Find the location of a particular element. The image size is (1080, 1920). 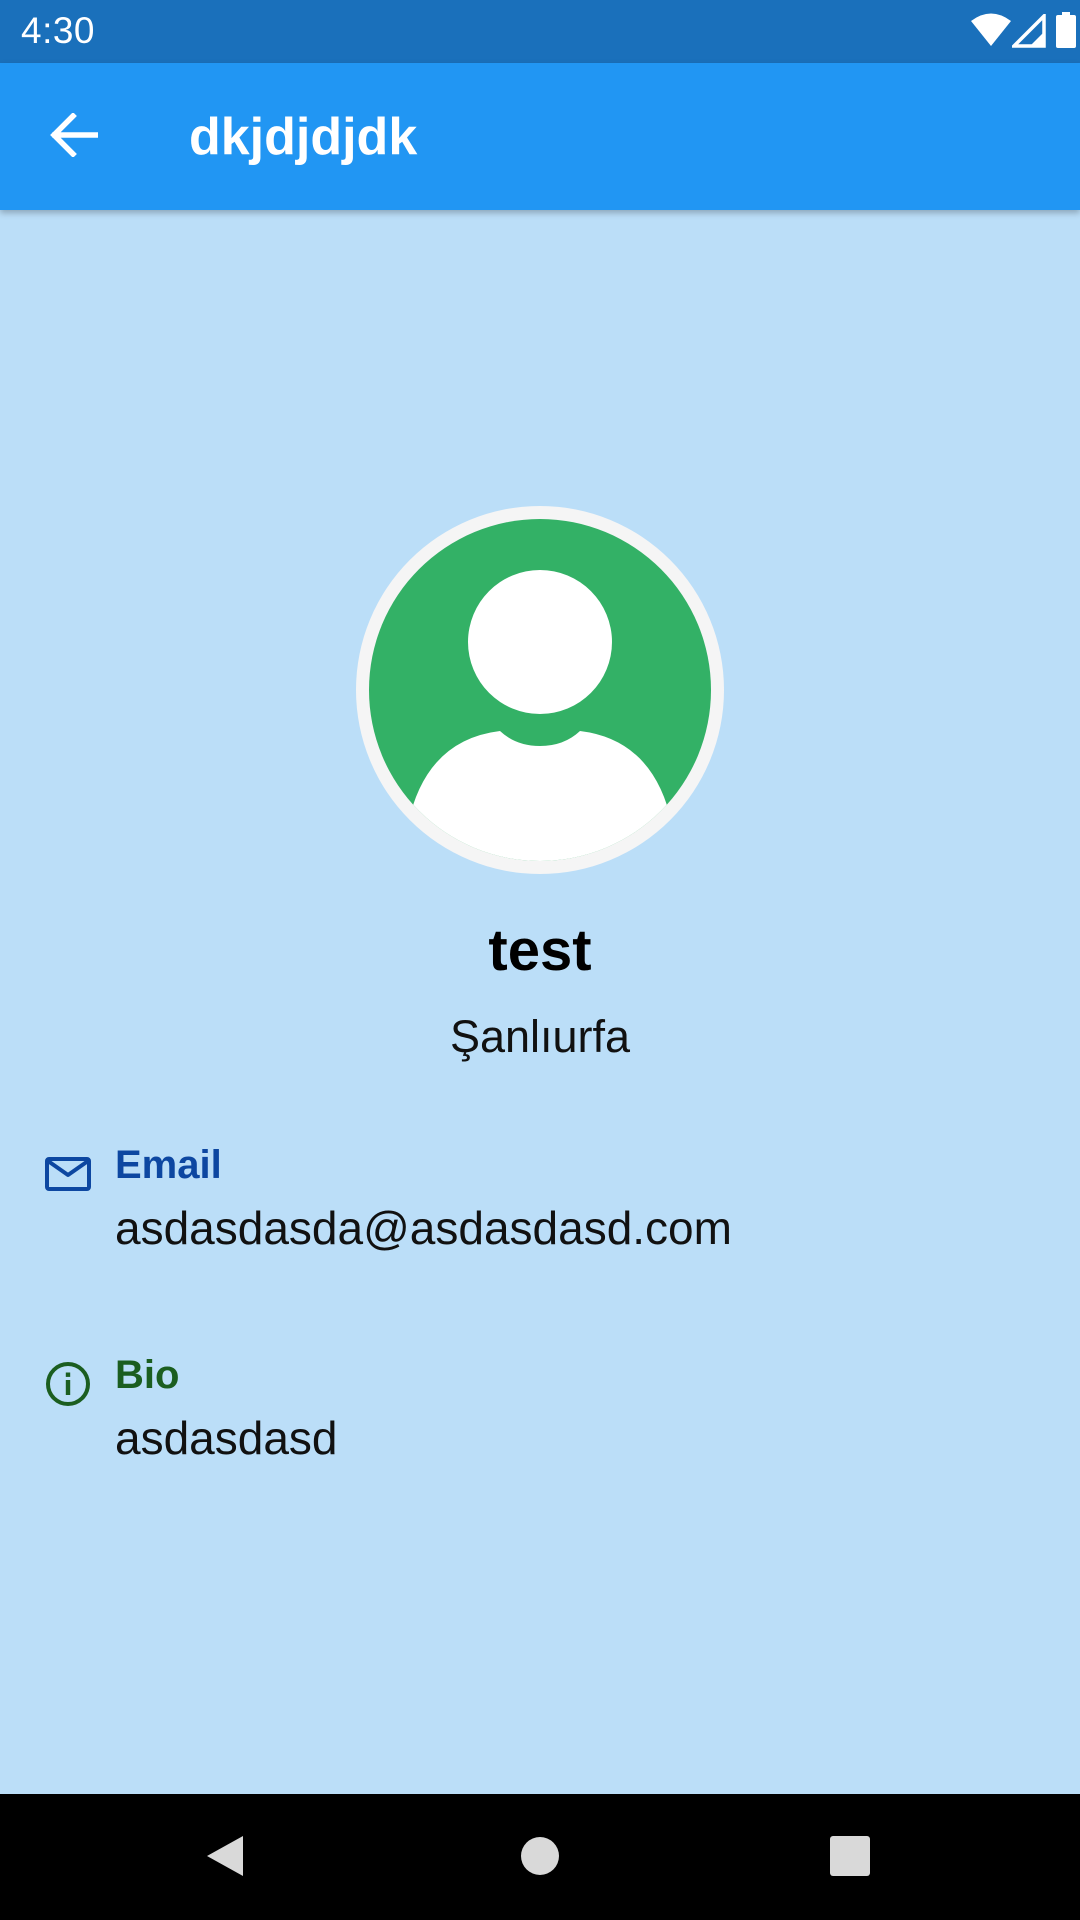

wifi-icon is located at coordinates (991, 30).